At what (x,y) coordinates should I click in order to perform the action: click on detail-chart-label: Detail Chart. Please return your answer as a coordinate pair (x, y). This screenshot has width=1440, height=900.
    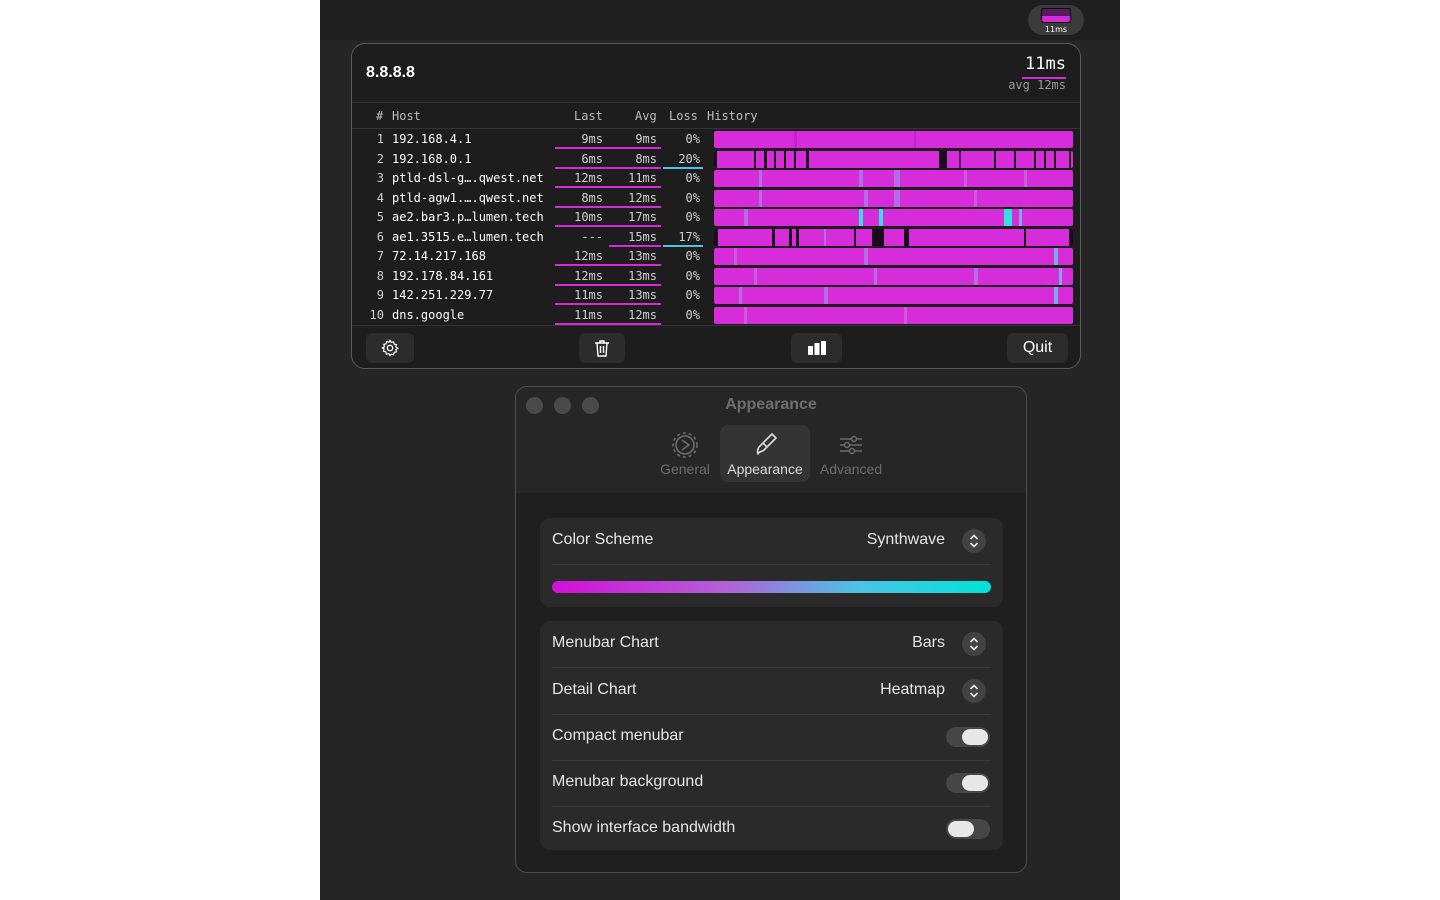
    Looking at the image, I should click on (594, 689).